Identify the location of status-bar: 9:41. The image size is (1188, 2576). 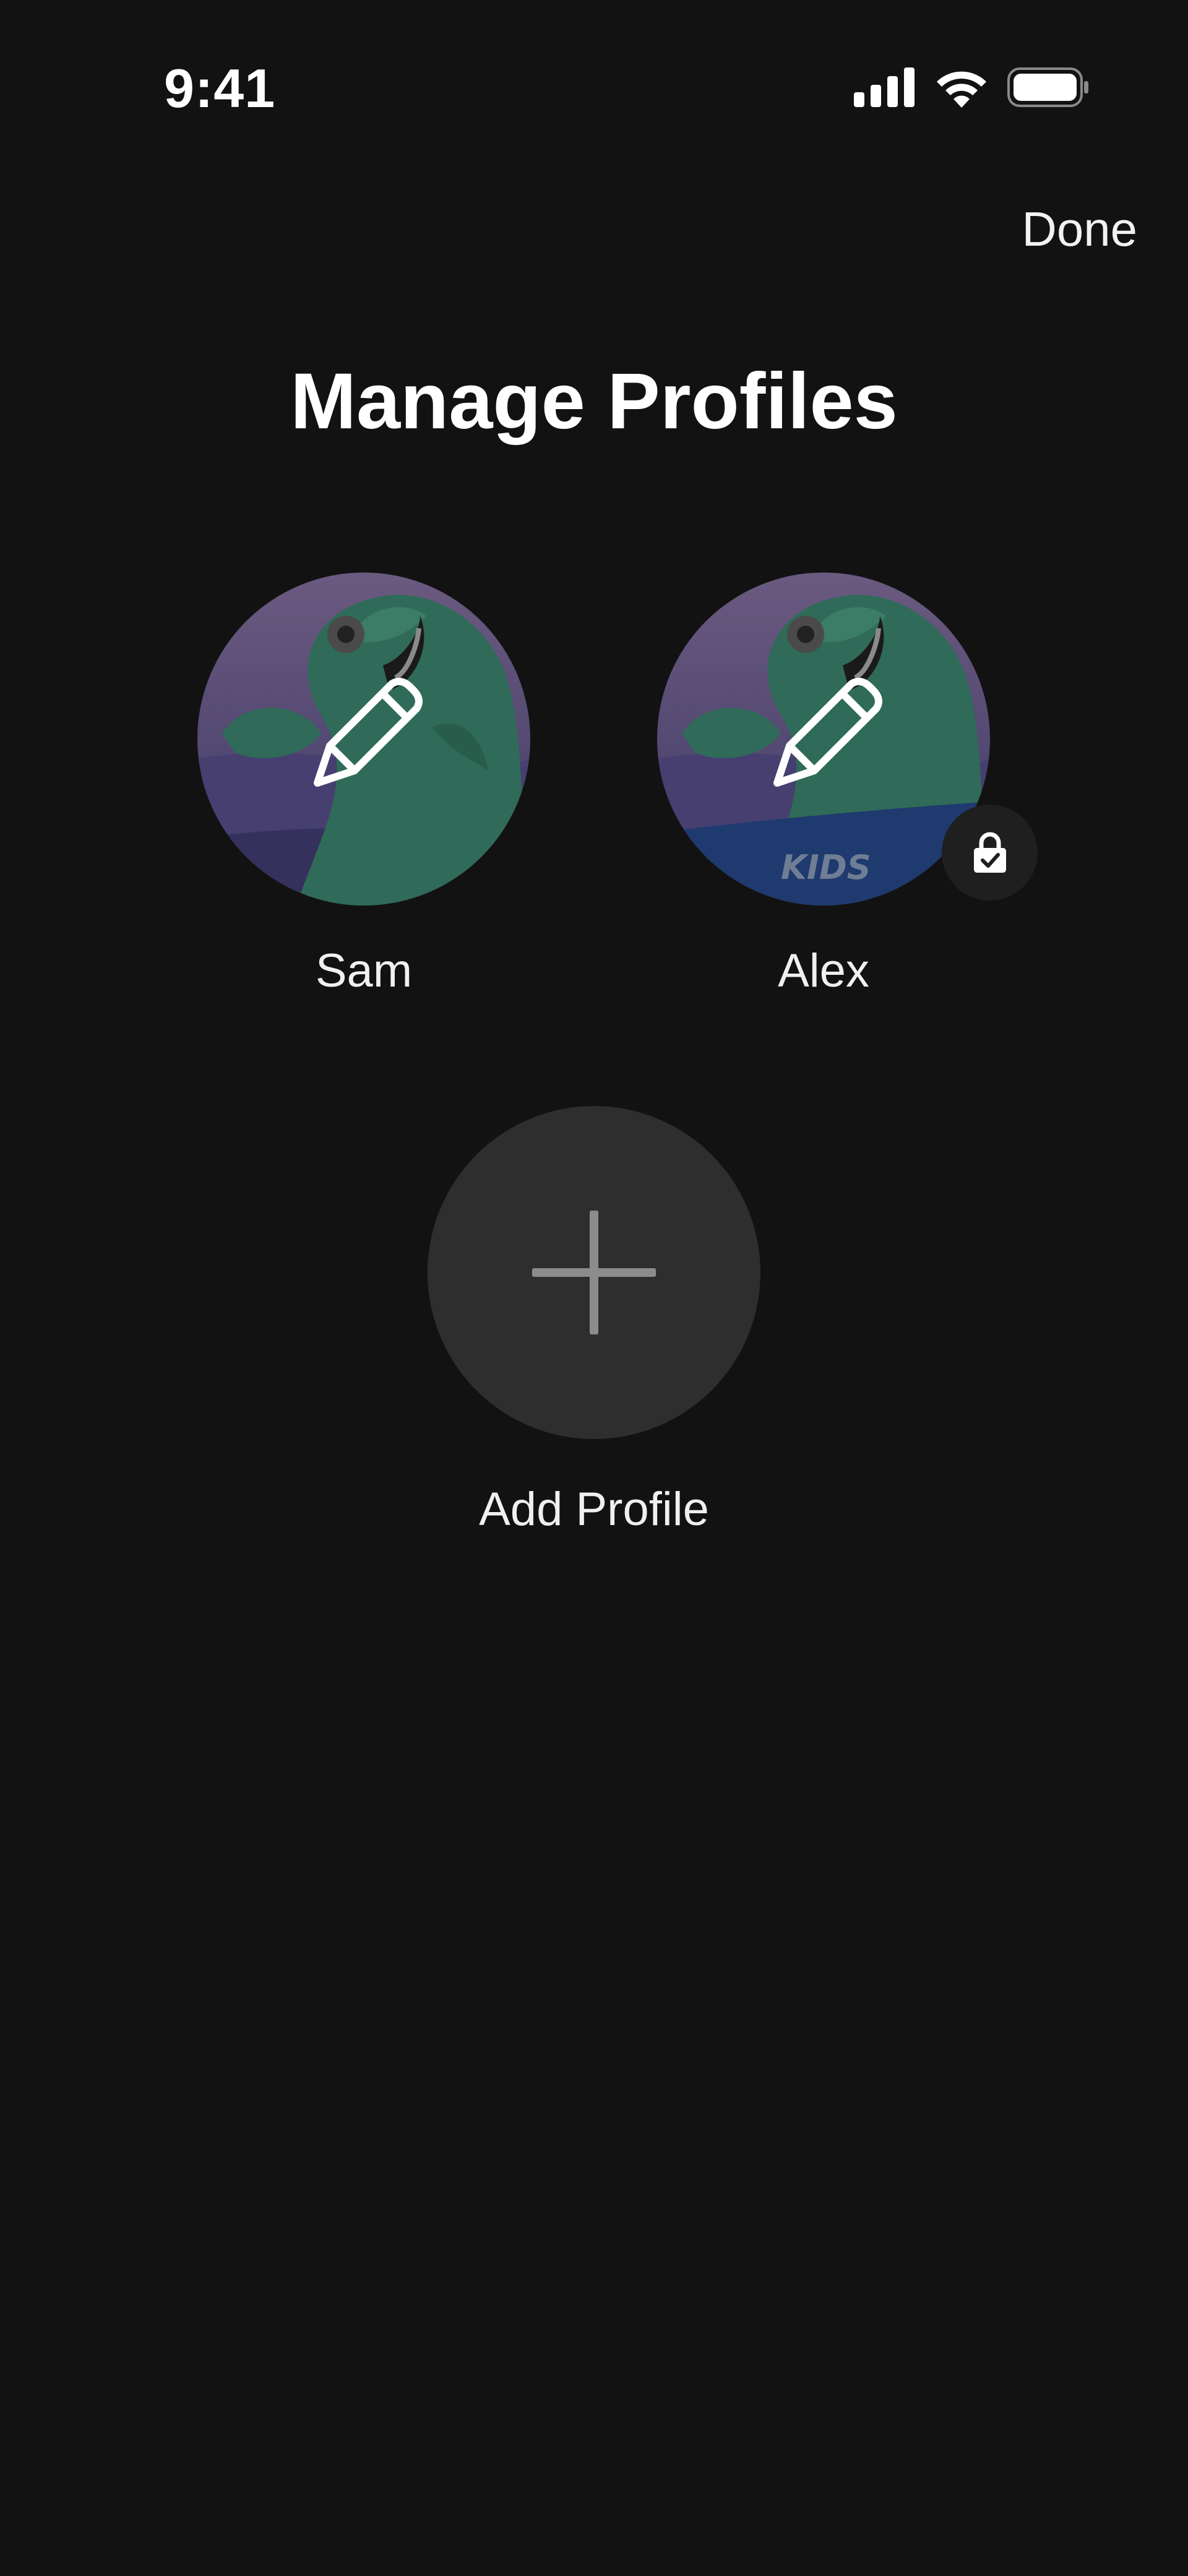
(594, 83).